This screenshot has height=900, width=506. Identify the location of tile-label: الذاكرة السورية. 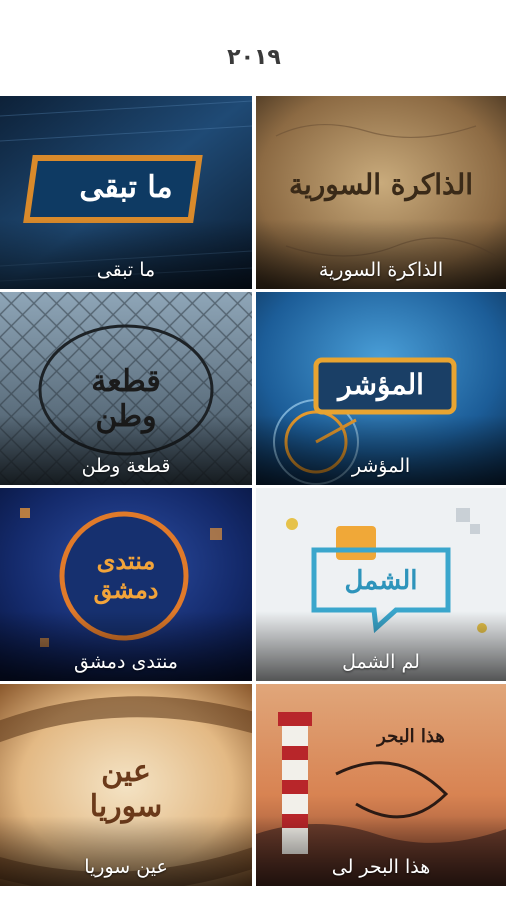
(381, 270).